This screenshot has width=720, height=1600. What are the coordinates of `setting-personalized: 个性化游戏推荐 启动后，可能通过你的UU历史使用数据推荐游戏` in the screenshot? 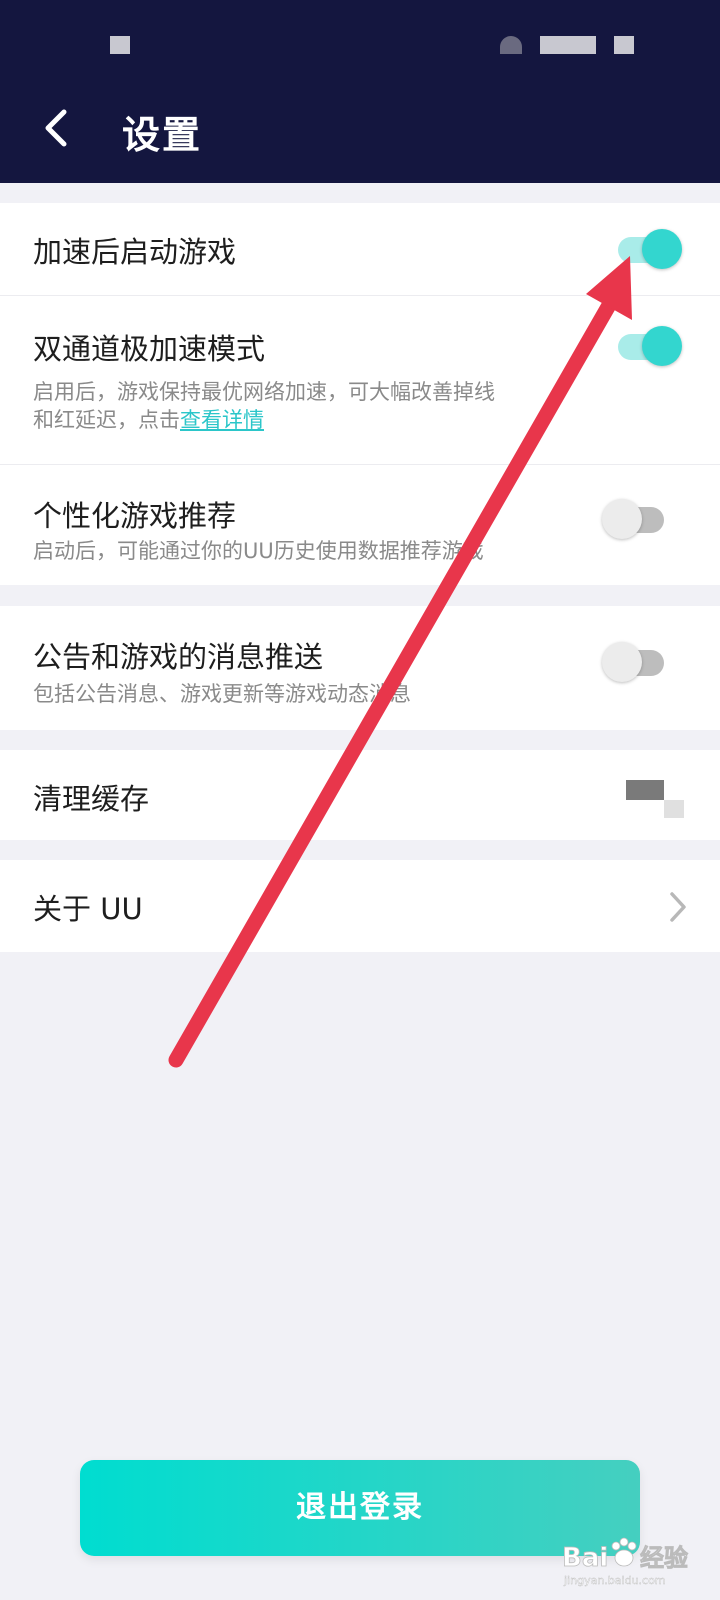 It's located at (360, 525).